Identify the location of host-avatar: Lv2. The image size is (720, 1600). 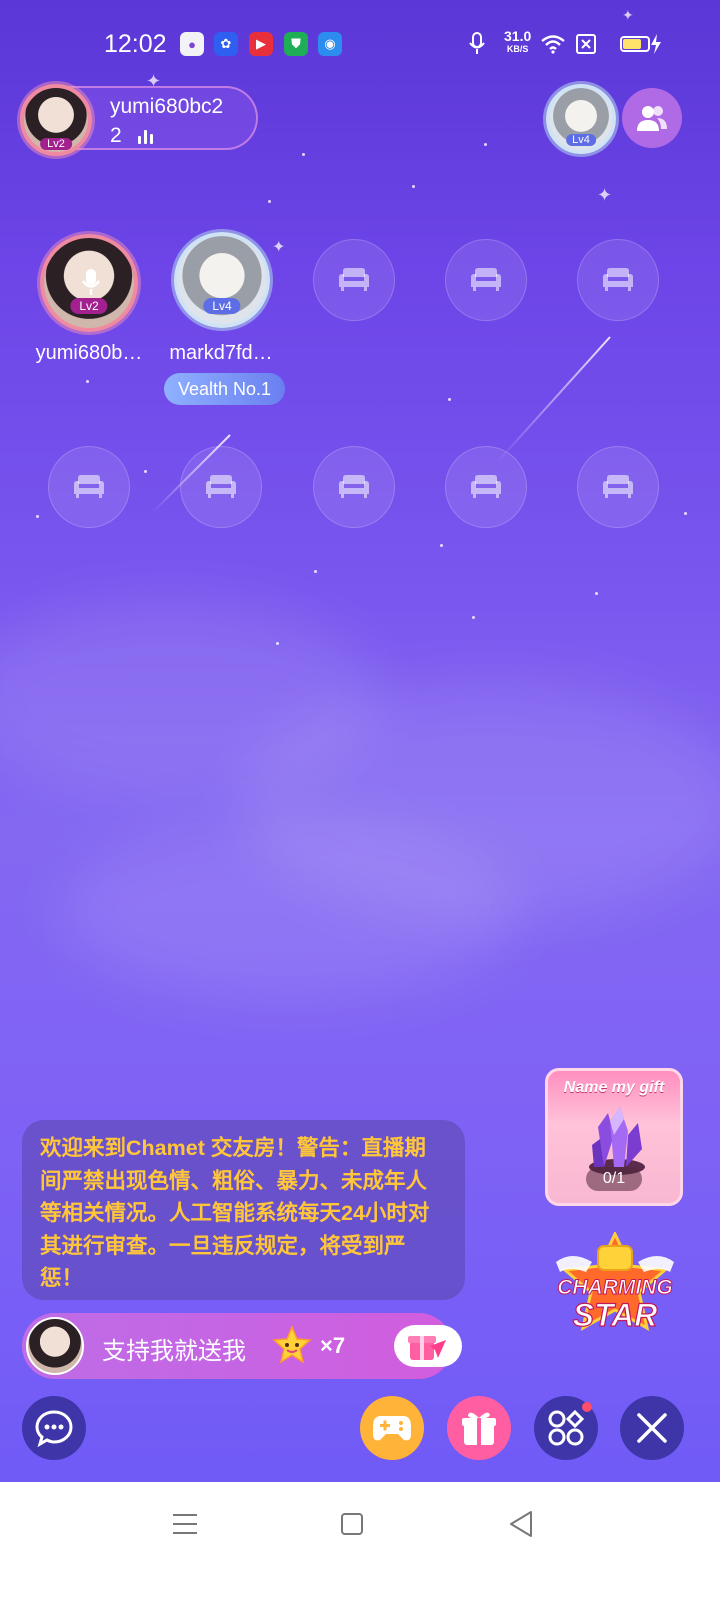
(56, 120).